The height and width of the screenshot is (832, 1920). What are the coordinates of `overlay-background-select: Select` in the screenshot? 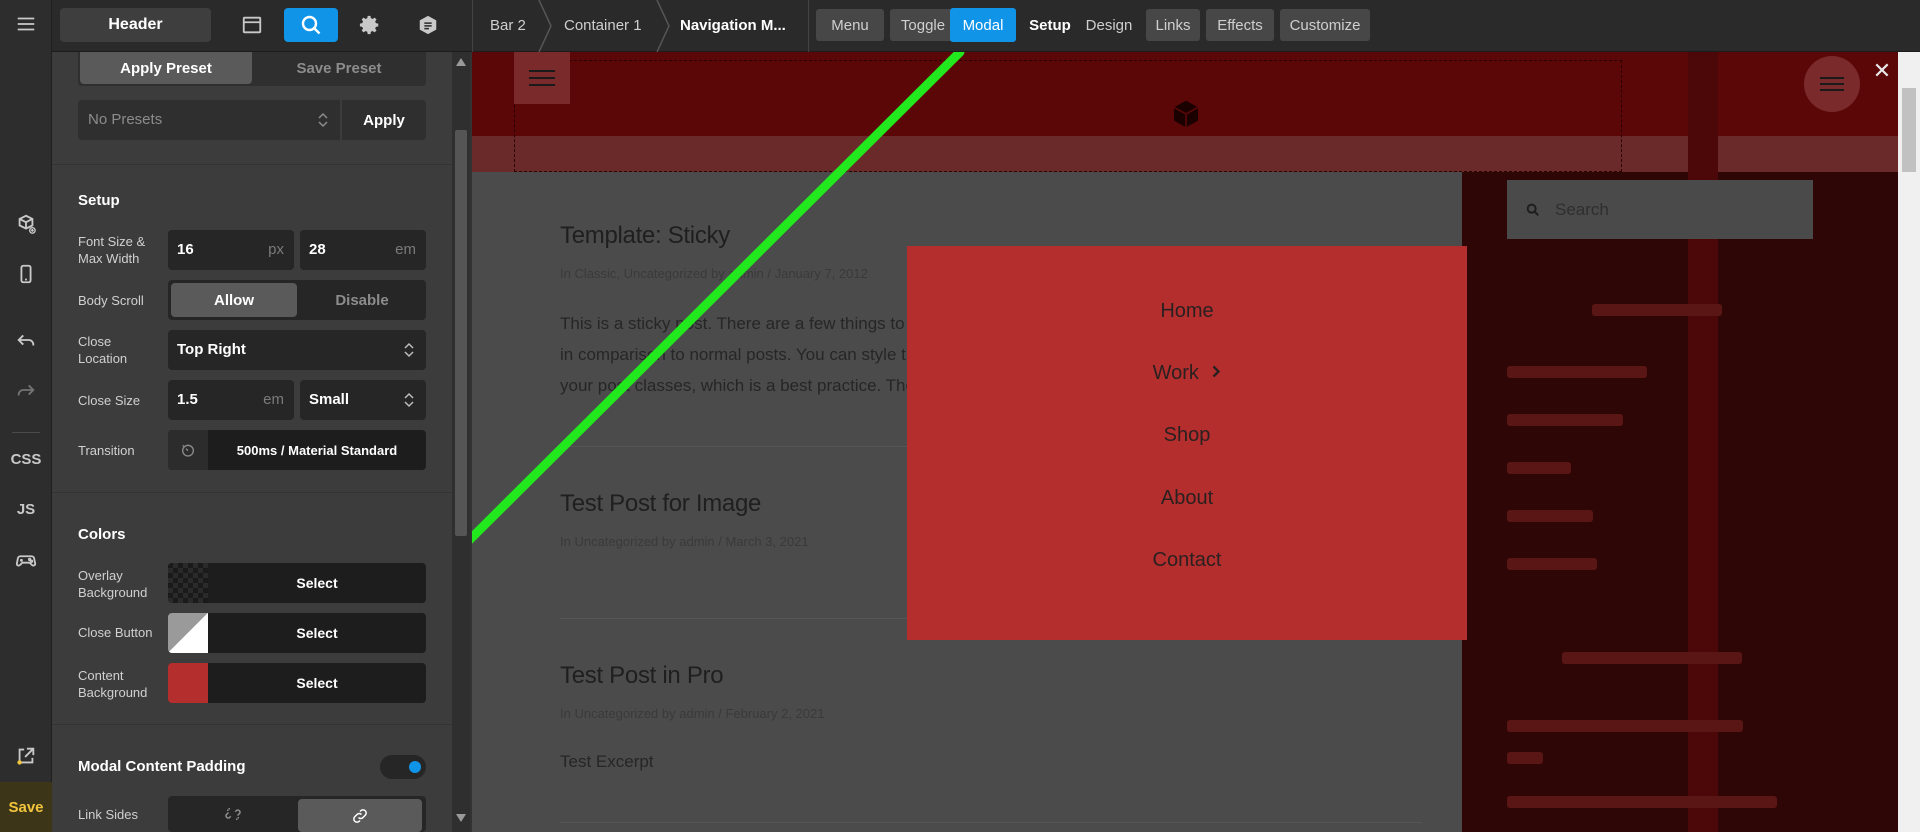 It's located at (297, 583).